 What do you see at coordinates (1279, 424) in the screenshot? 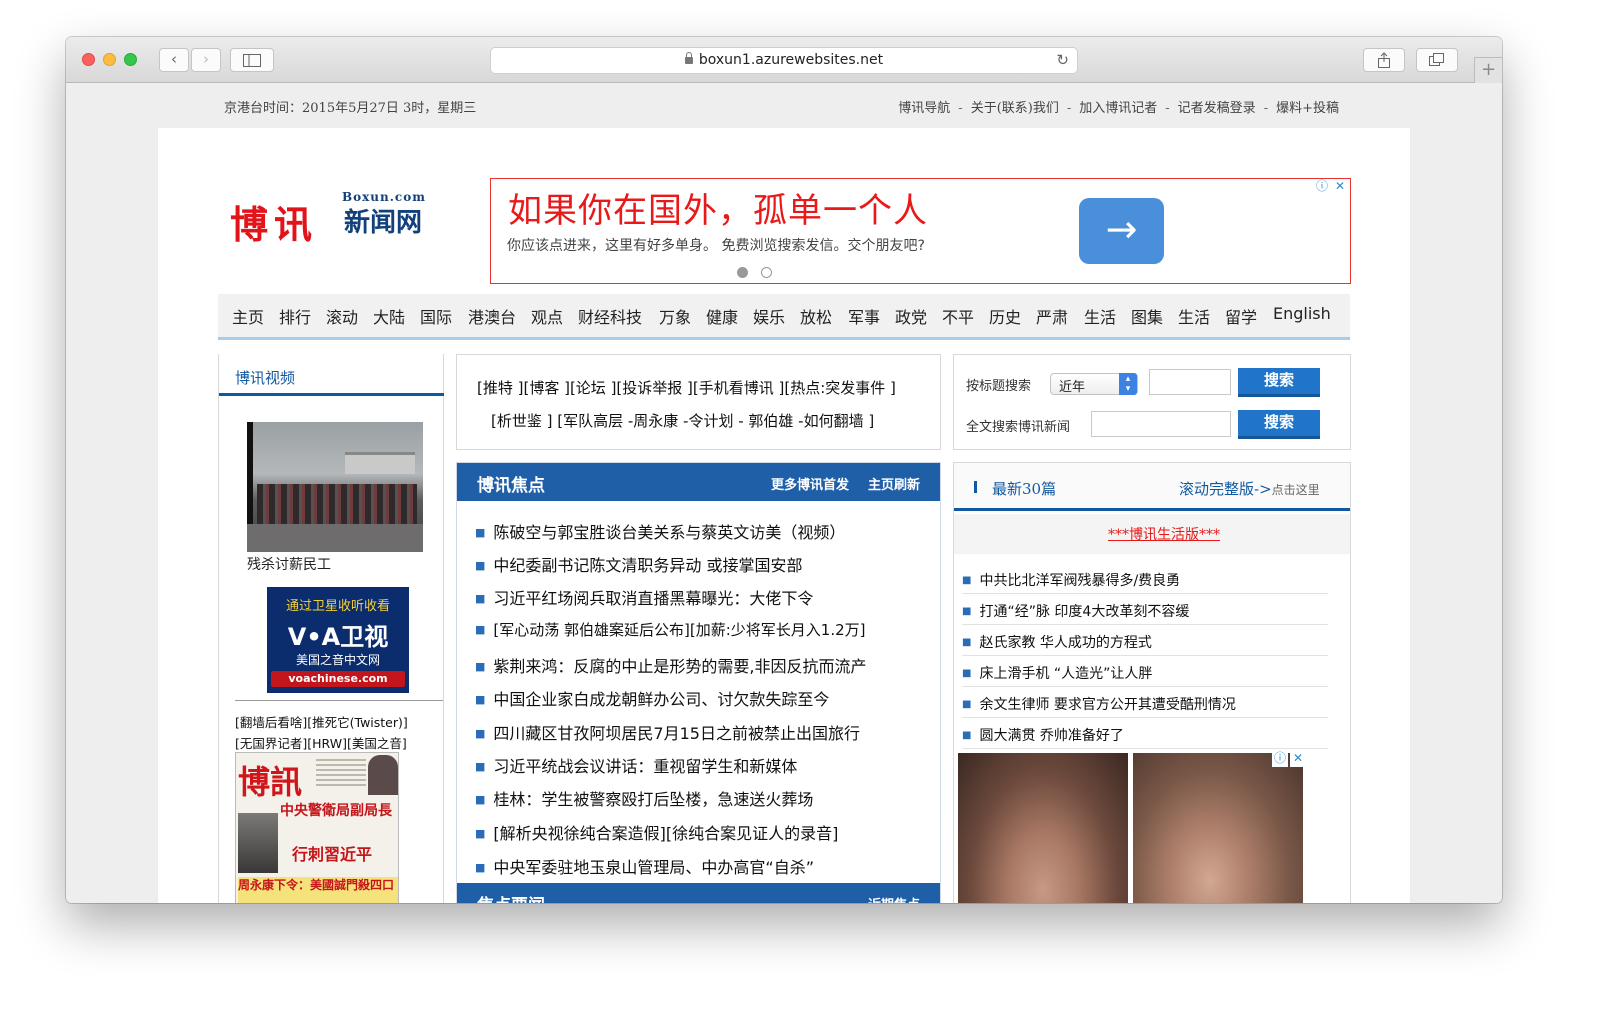
I see `search-full-button: 搜索` at bounding box center [1279, 424].